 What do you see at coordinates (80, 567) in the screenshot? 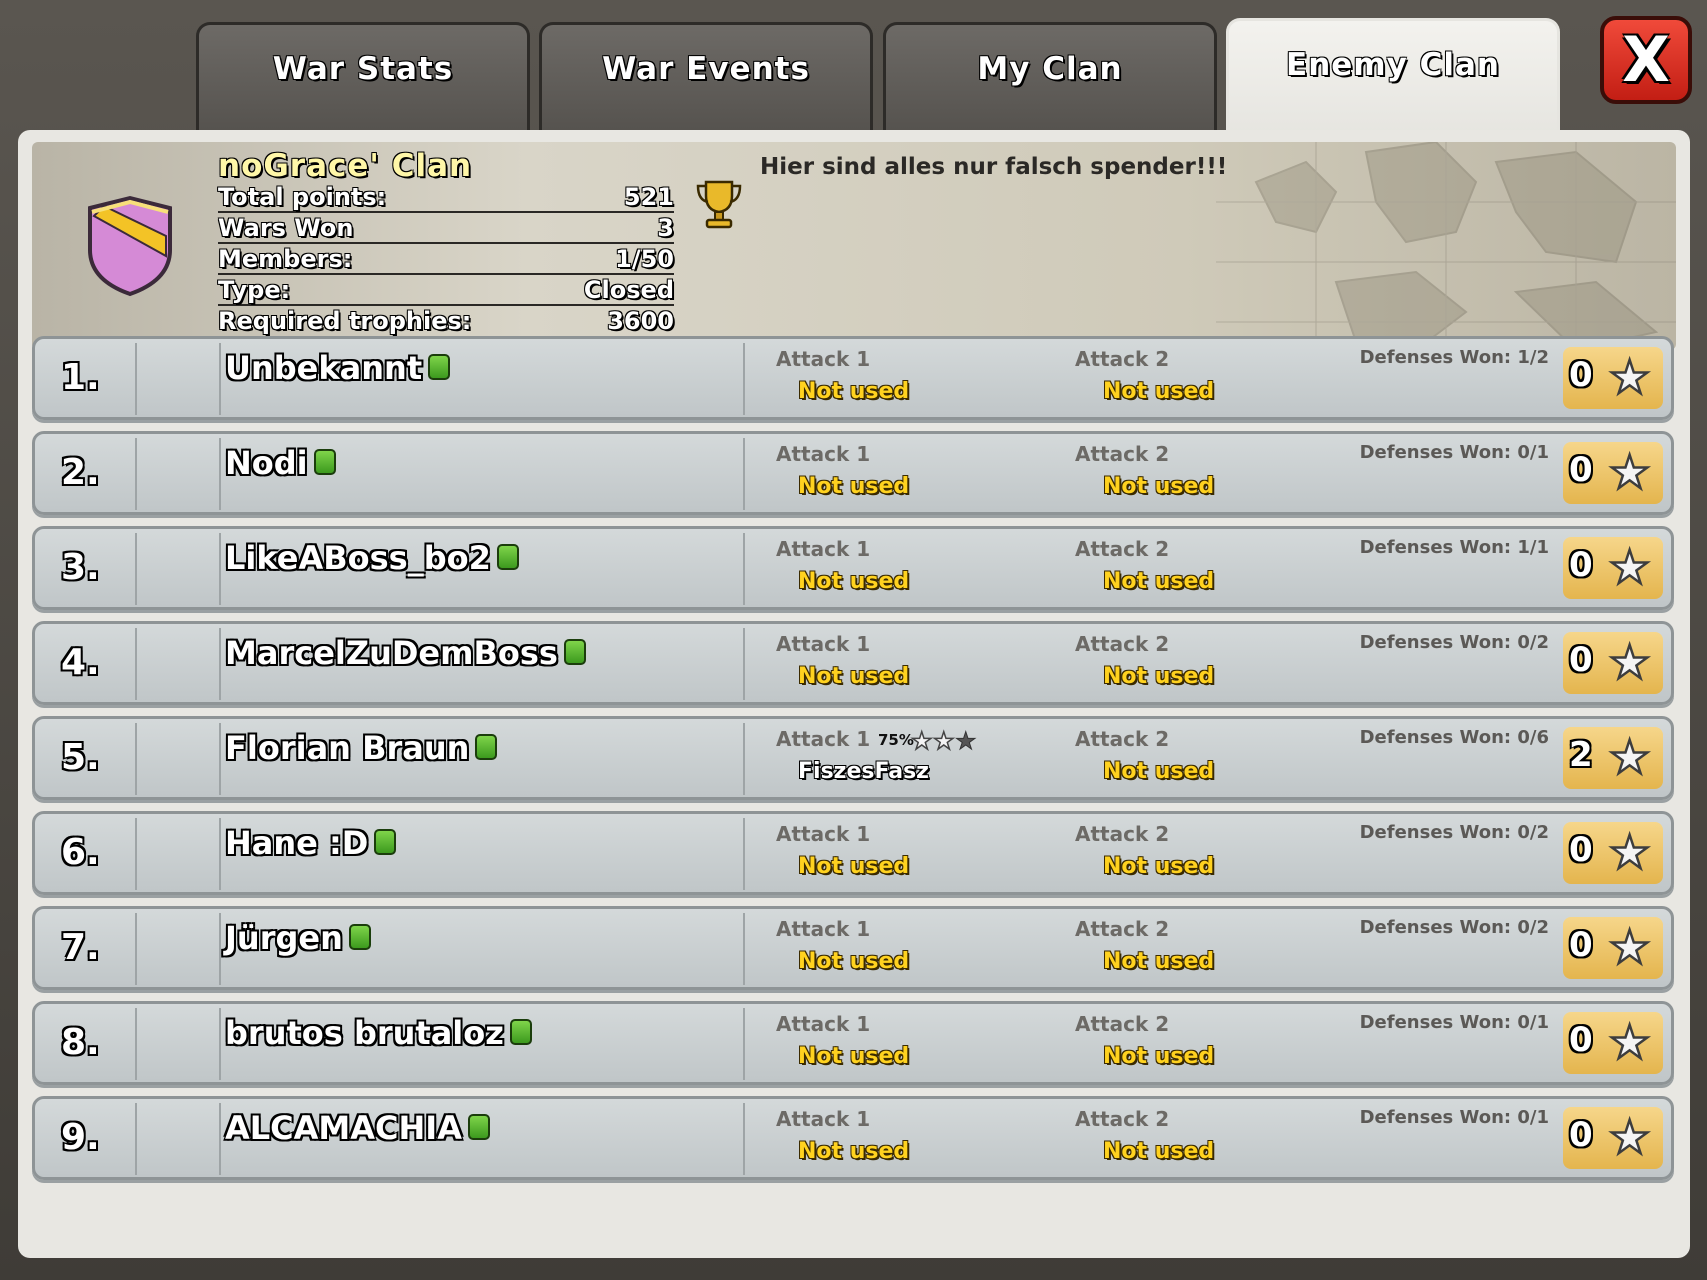
I see `member-rank: 3.` at bounding box center [80, 567].